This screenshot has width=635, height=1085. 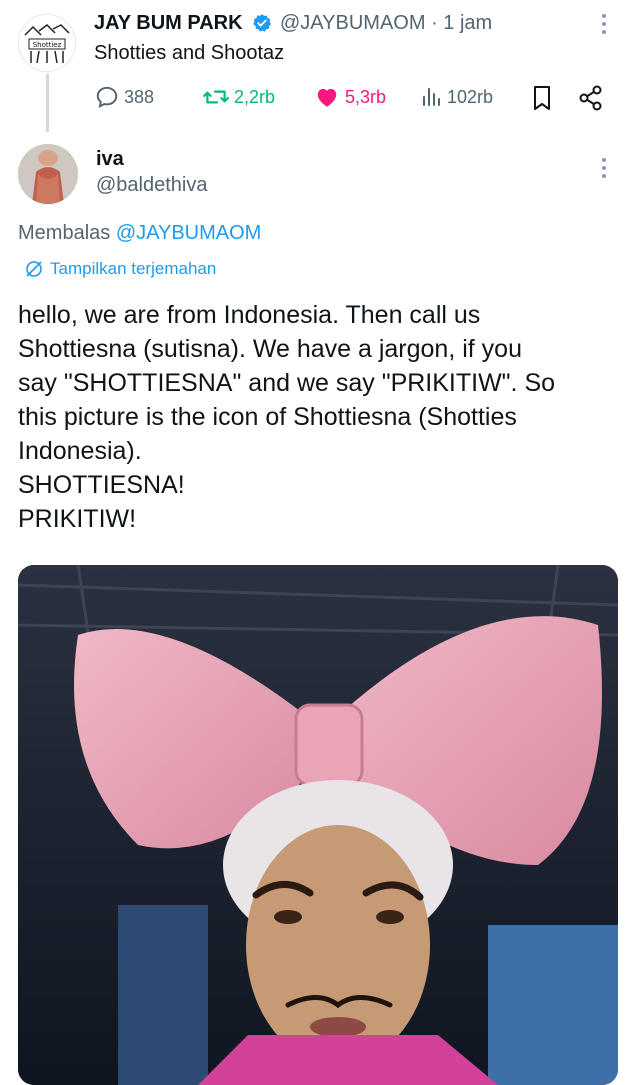 I want to click on views-count: 102rb, so click(x=470, y=96).